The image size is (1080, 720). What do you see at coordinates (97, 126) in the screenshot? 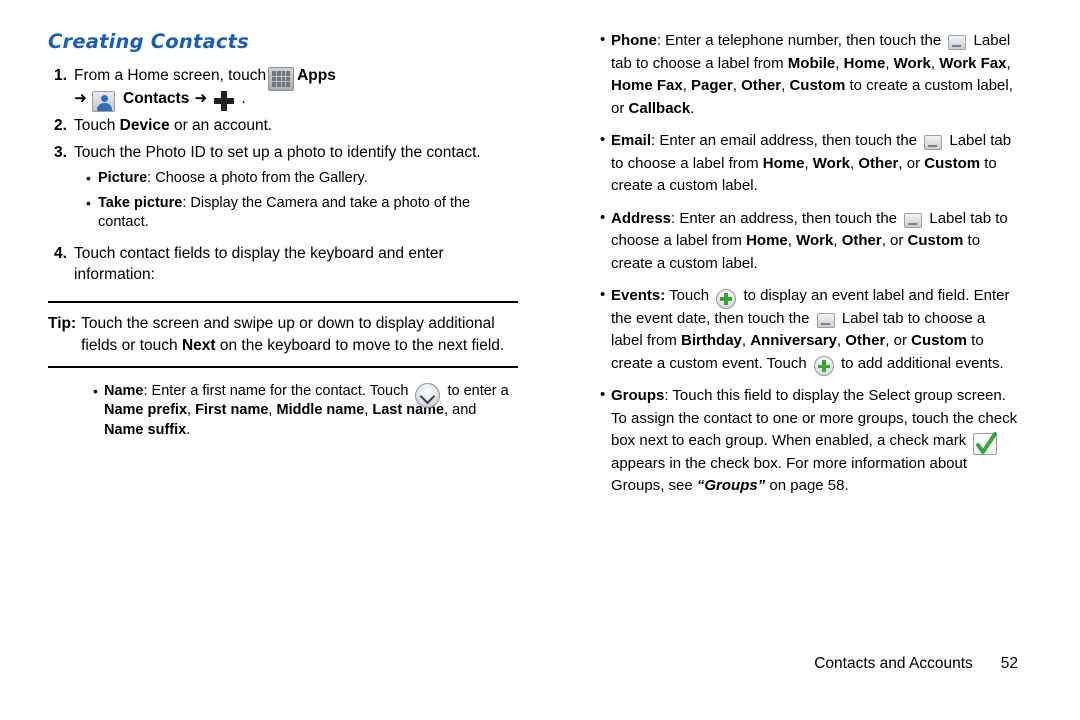
I see `step-2-text-a: Touch` at bounding box center [97, 126].